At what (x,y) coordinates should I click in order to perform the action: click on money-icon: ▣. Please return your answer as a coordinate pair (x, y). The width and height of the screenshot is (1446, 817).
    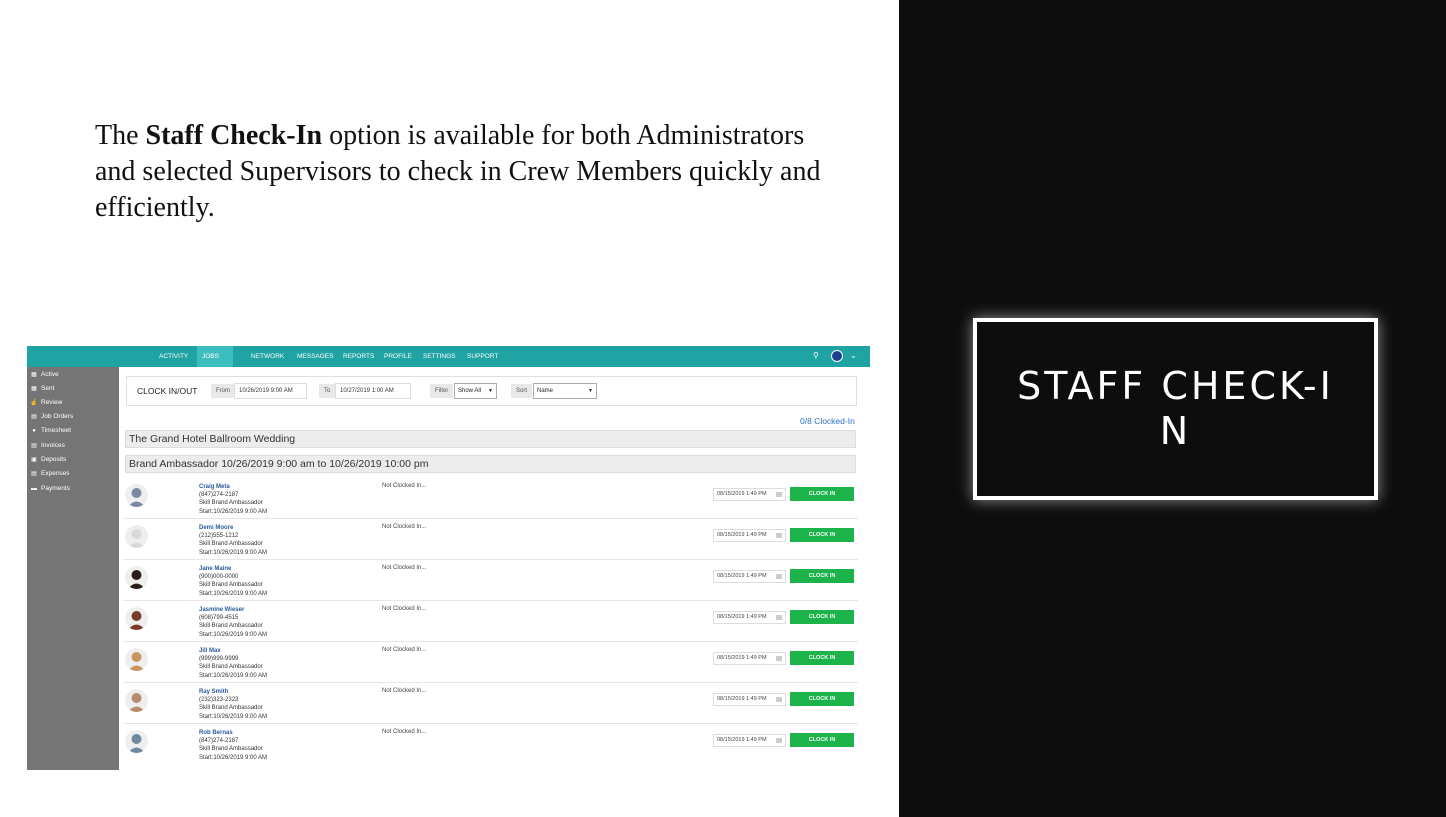
    Looking at the image, I should click on (34, 460).